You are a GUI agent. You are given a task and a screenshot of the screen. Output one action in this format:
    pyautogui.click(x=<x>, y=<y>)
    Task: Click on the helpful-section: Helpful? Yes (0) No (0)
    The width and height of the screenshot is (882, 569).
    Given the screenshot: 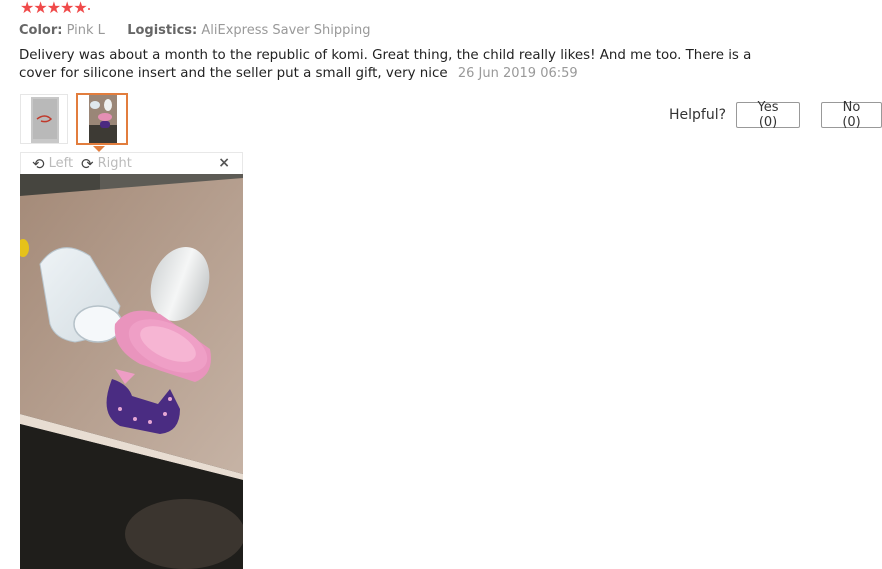 What is the action you would take?
    pyautogui.click(x=775, y=115)
    